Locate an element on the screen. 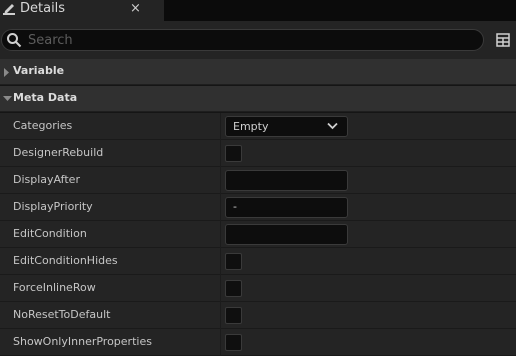  search-box is located at coordinates (242, 40).